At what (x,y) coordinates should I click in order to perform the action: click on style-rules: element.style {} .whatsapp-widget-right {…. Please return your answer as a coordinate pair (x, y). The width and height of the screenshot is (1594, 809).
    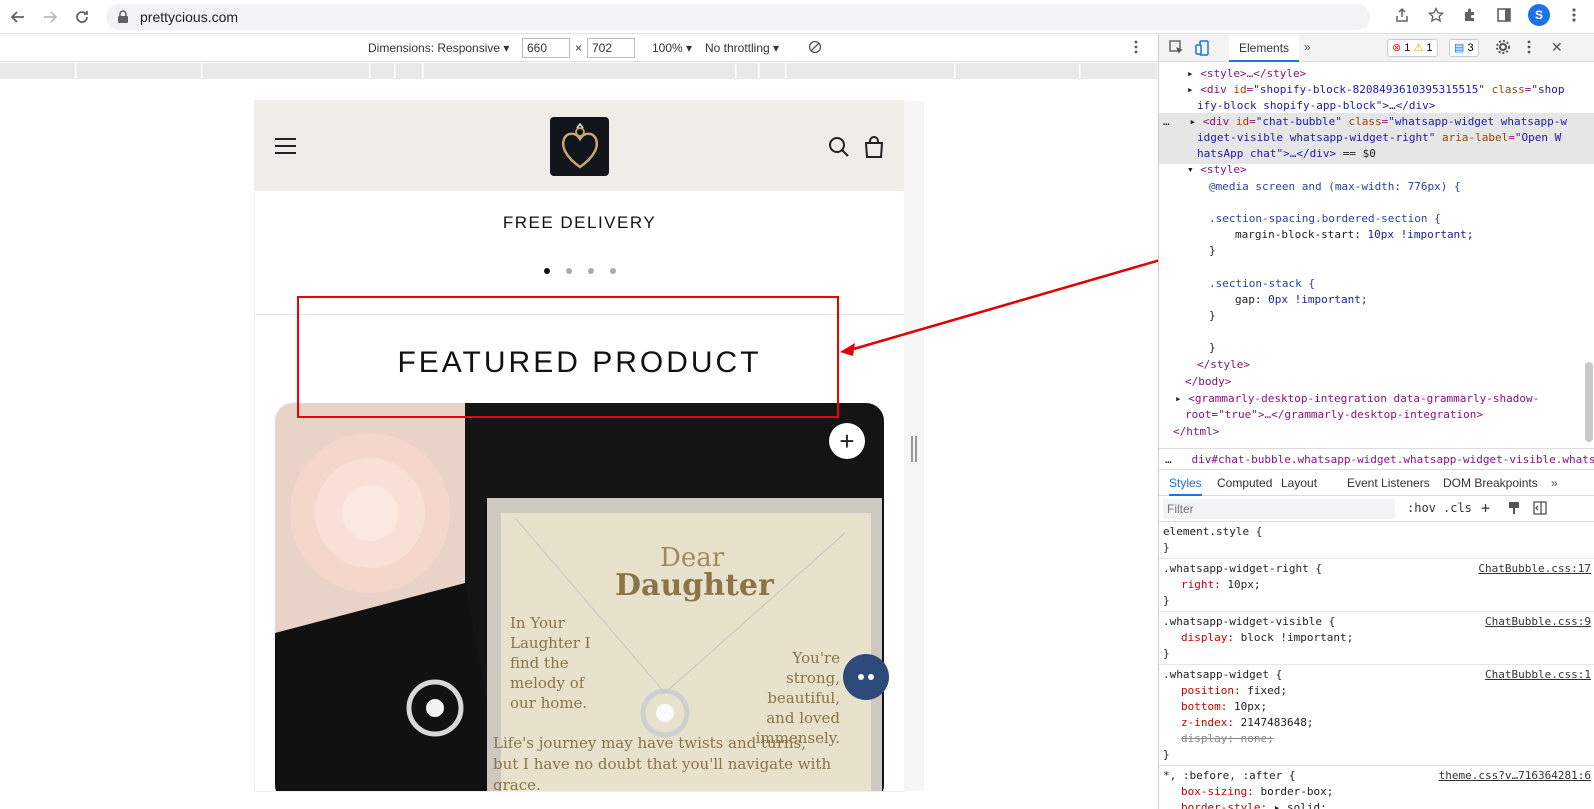
    Looking at the image, I should click on (1376, 665).